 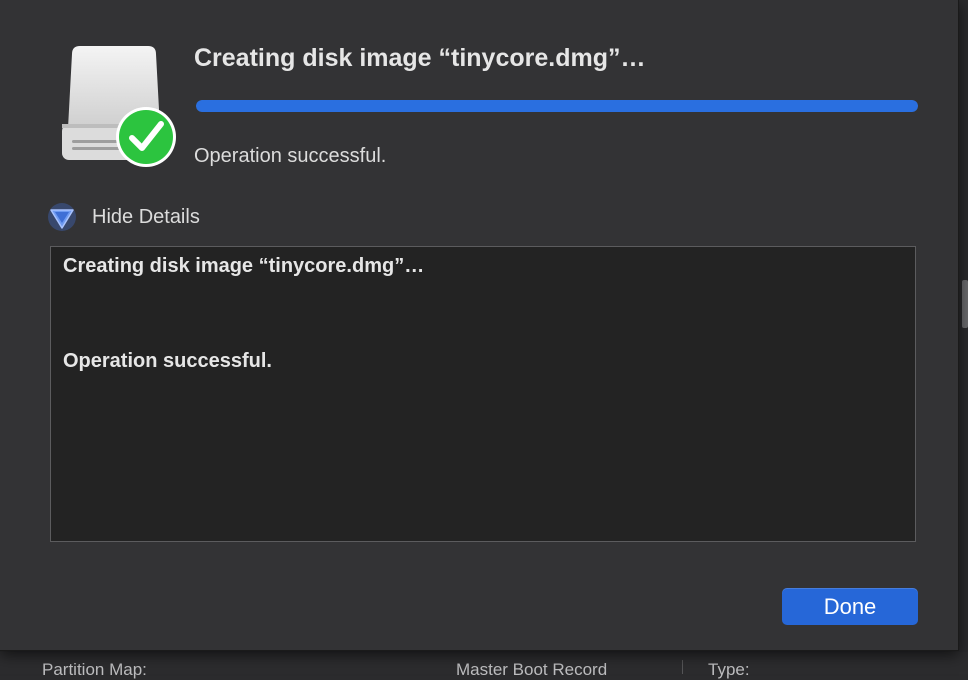 I want to click on green-checkmark-icon, so click(x=146, y=137).